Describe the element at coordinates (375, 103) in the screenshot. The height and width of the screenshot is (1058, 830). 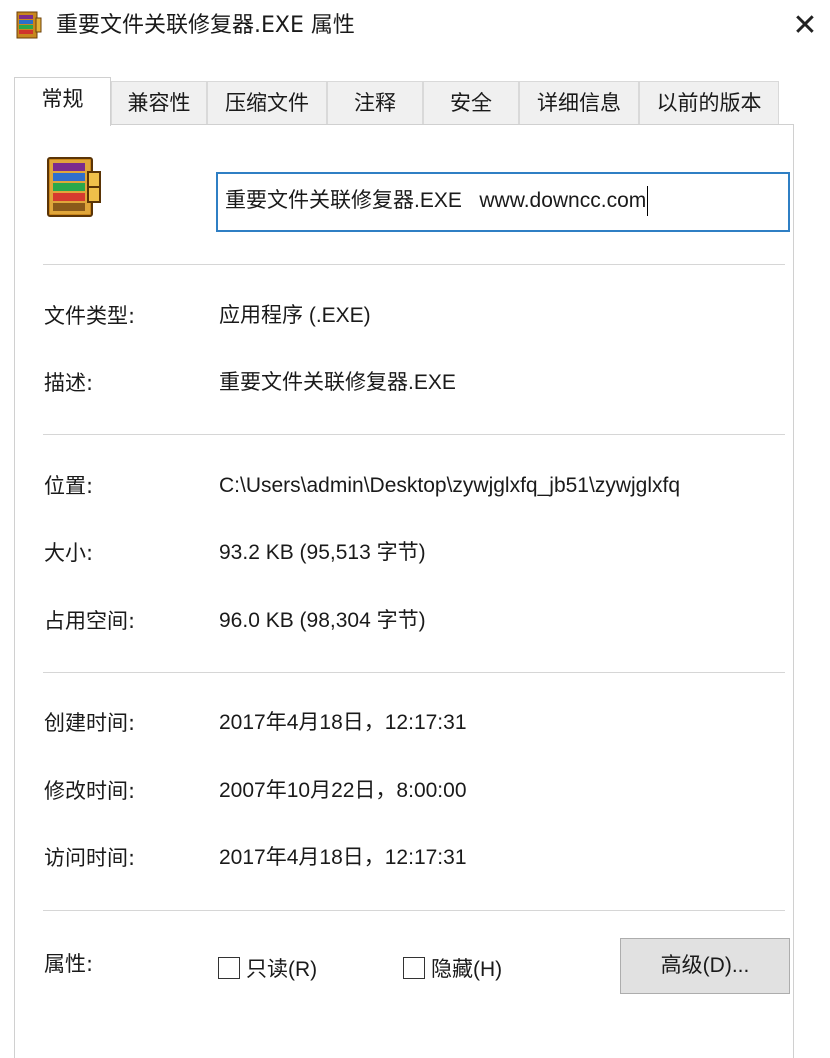
I see `tab-comment: 注释` at that location.